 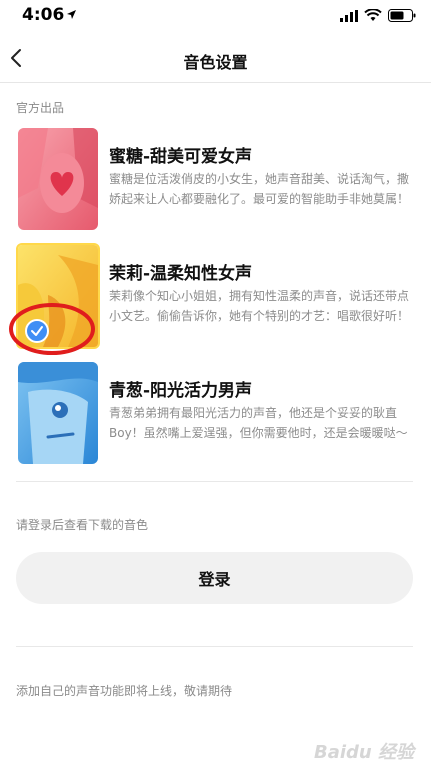 What do you see at coordinates (402, 15) in the screenshot?
I see `battery-icon` at bounding box center [402, 15].